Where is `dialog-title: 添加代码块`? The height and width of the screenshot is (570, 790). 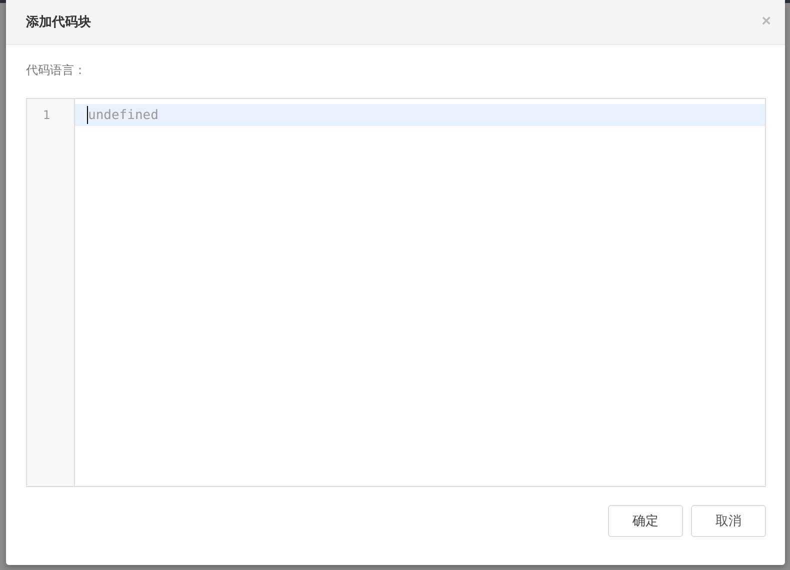 dialog-title: 添加代码块 is located at coordinates (58, 22).